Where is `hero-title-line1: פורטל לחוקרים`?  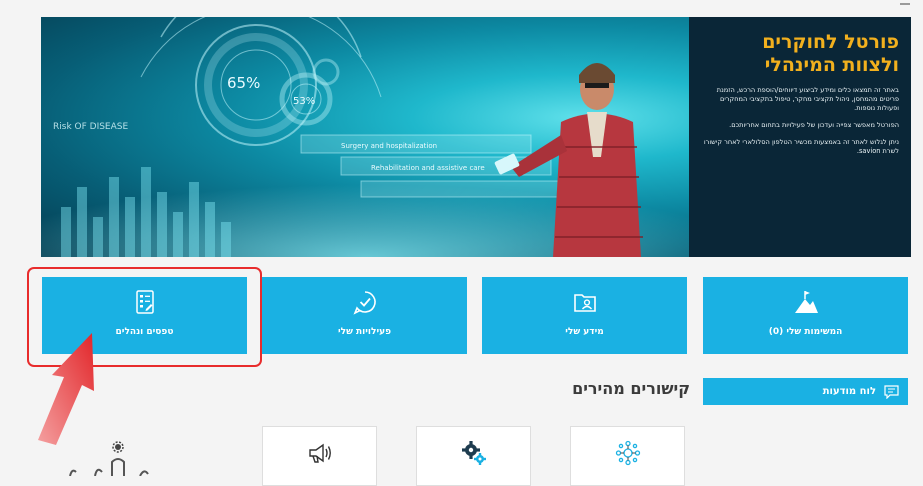 hero-title-line1: פורטל לחוקרים is located at coordinates (830, 42).